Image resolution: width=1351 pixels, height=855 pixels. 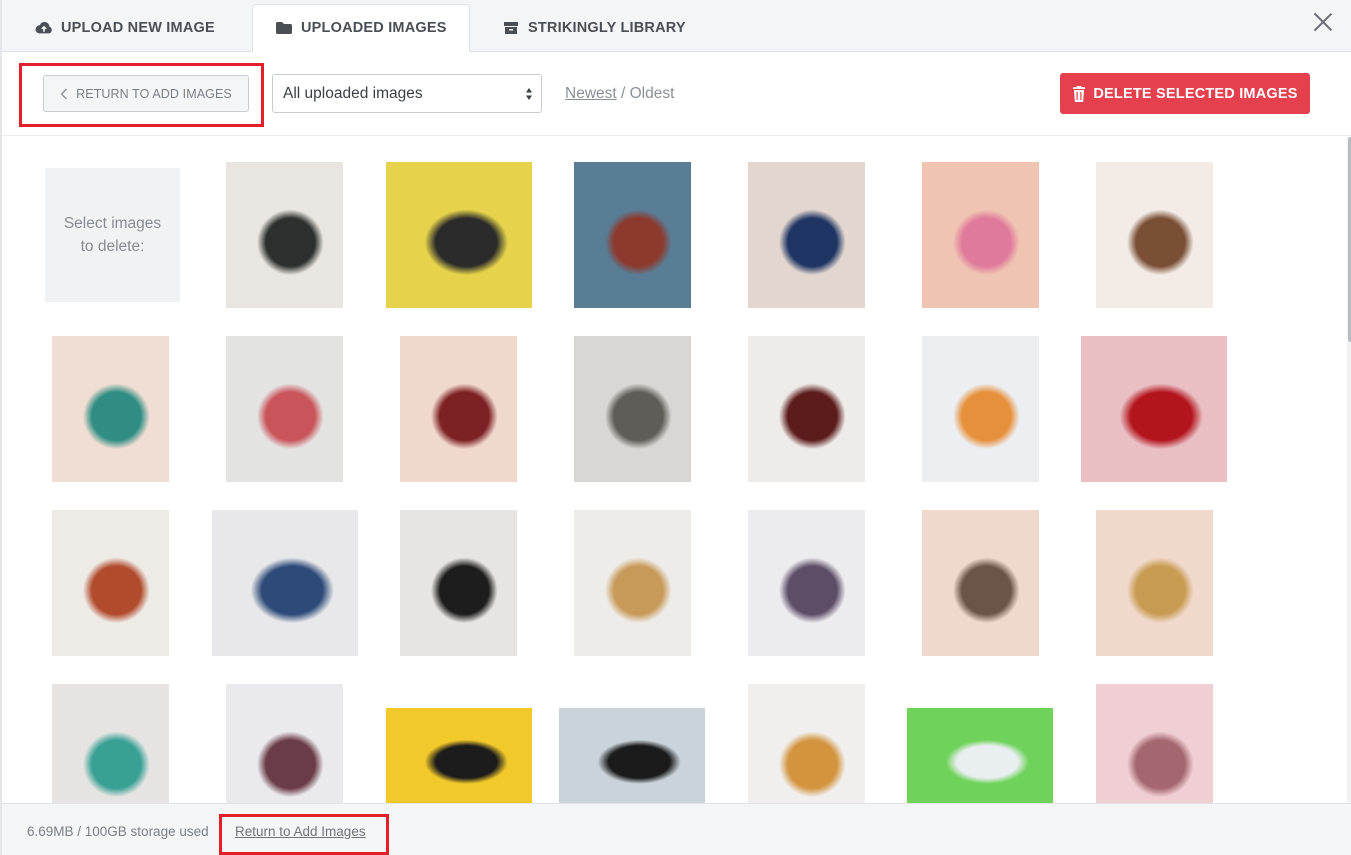 I want to click on select-images-message: Select images to delete:, so click(x=112, y=235).